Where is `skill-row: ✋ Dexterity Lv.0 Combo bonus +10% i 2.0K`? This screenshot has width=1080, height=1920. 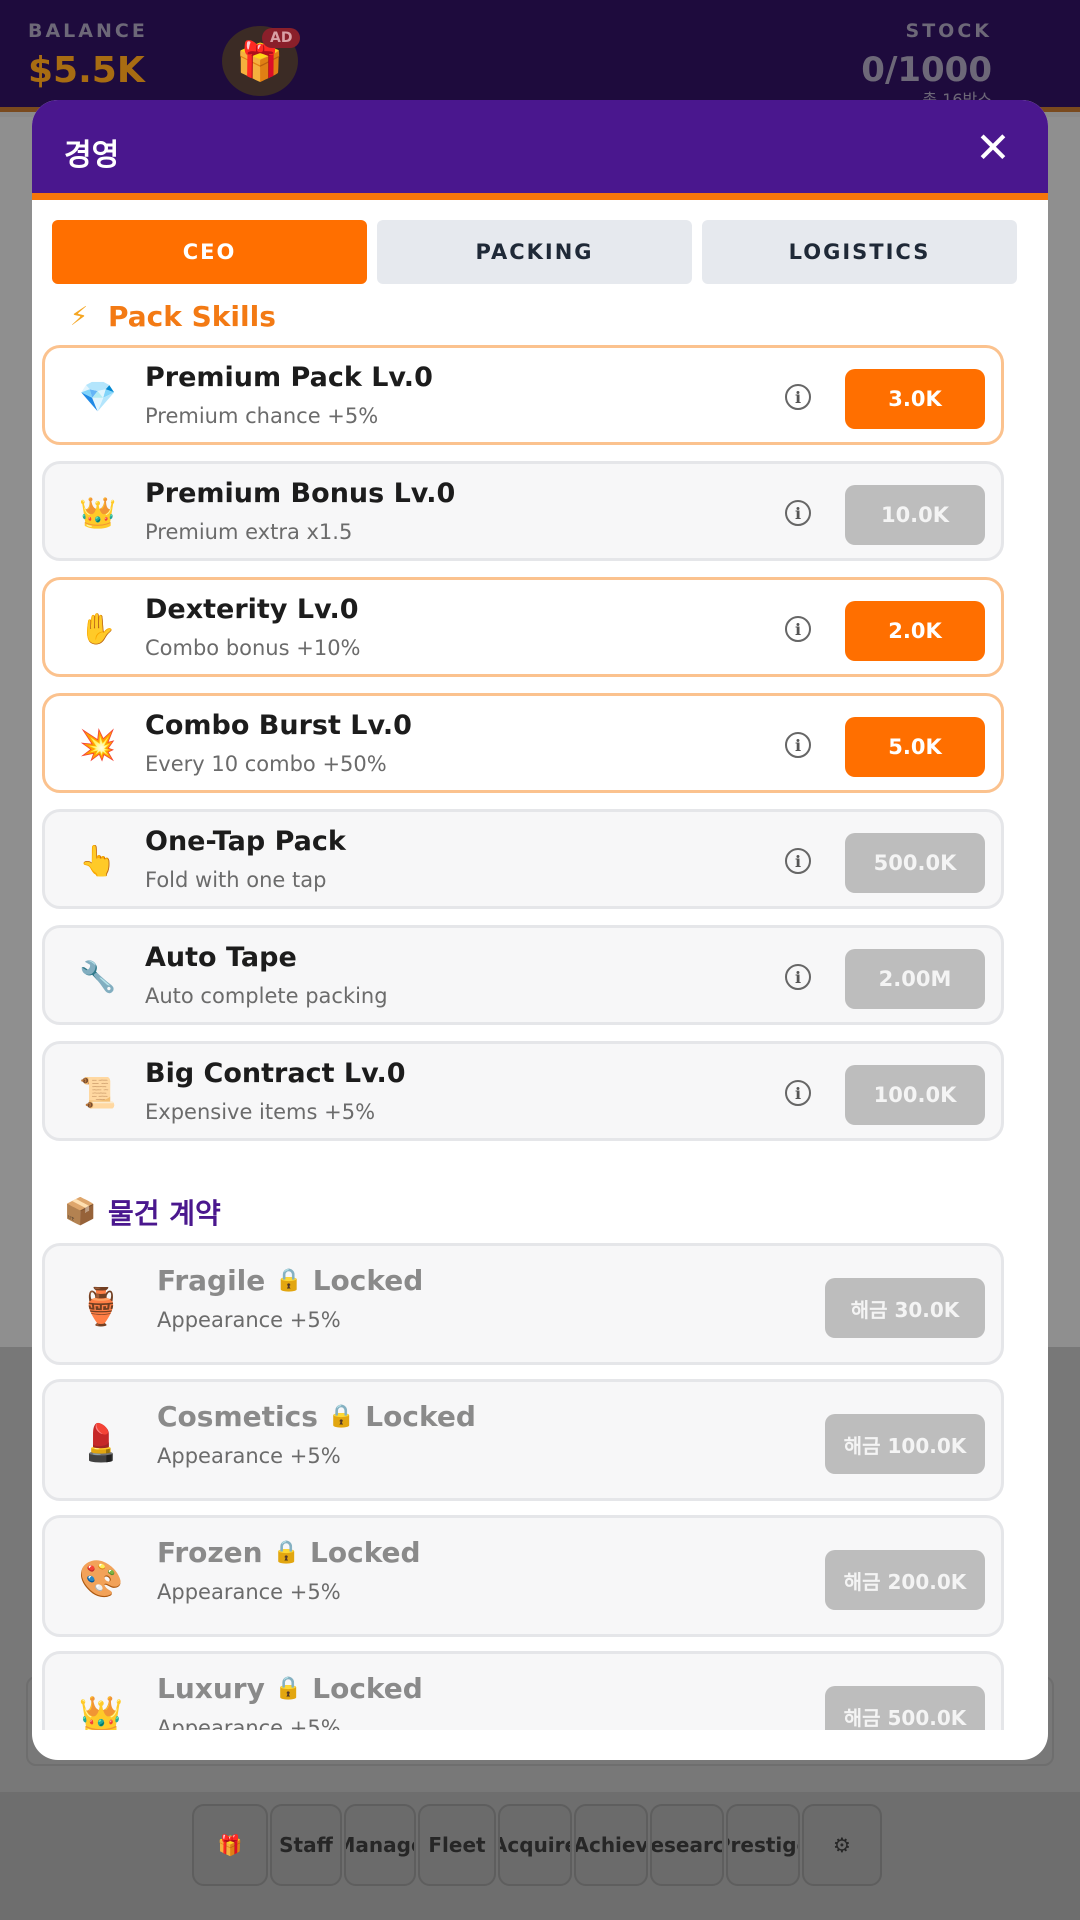 skill-row: ✋ Dexterity Lv.0 Combo bonus +10% i 2.0K is located at coordinates (523, 627).